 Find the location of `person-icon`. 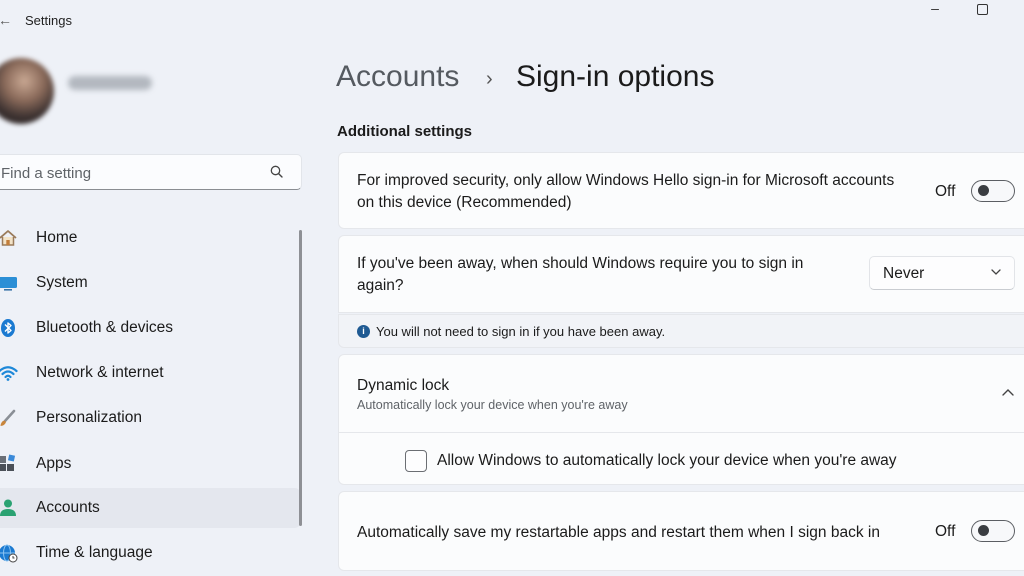

person-icon is located at coordinates (8, 507).